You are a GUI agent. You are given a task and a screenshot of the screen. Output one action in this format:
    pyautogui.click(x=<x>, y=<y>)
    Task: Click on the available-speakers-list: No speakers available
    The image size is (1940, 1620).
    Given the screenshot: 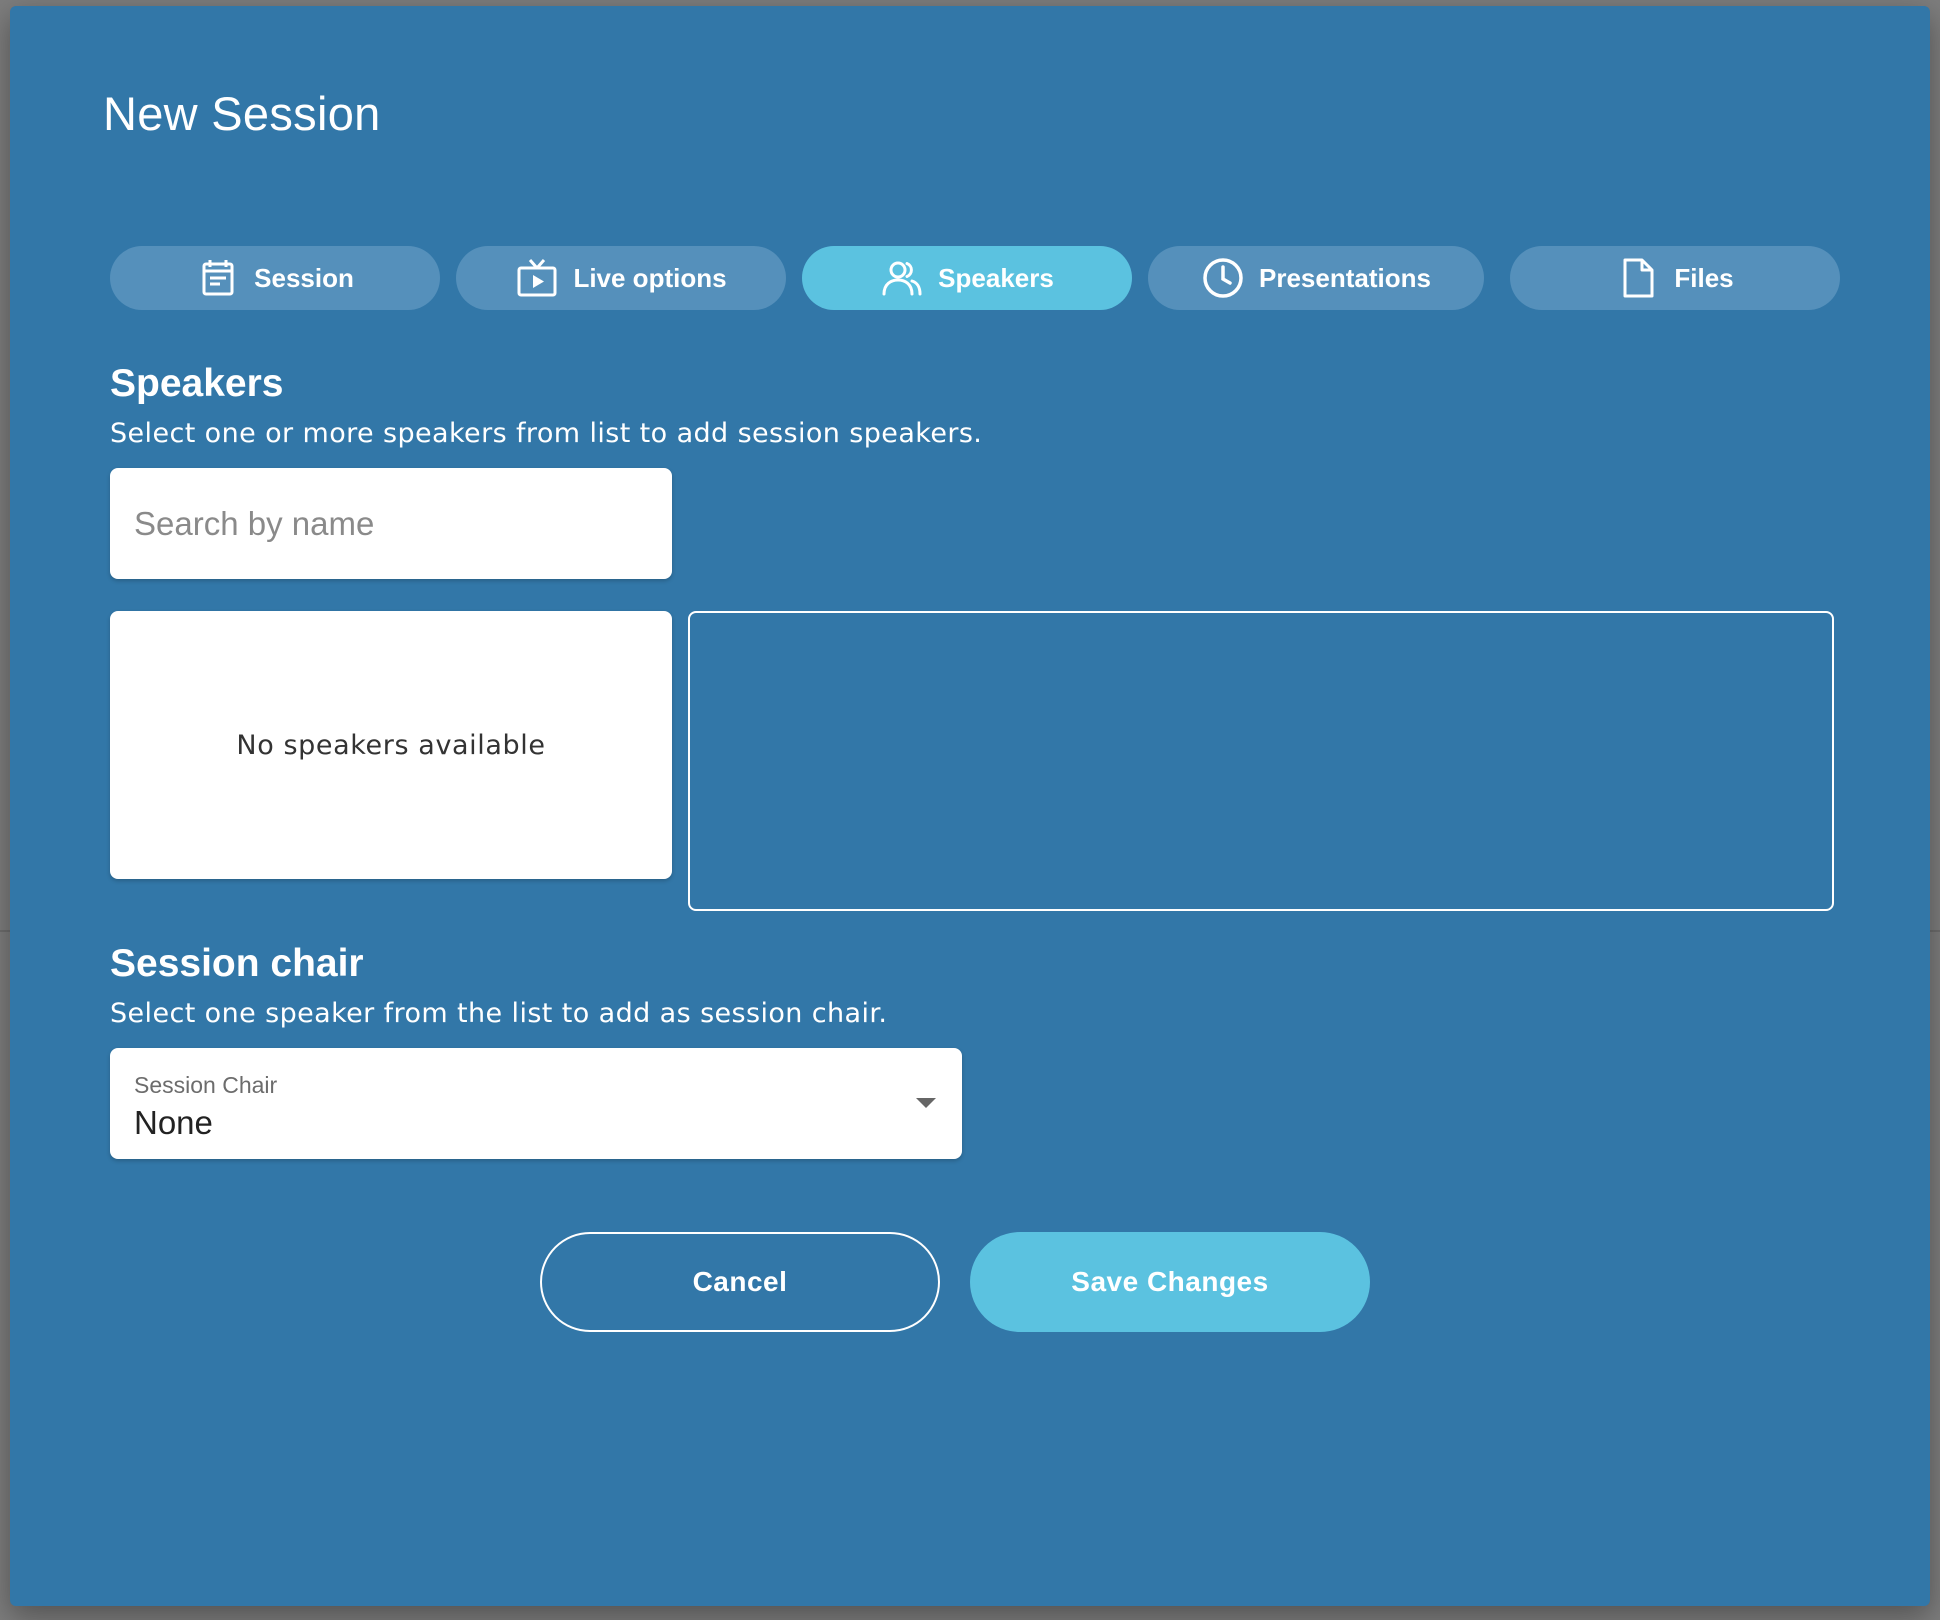 What is the action you would take?
    pyautogui.click(x=391, y=745)
    